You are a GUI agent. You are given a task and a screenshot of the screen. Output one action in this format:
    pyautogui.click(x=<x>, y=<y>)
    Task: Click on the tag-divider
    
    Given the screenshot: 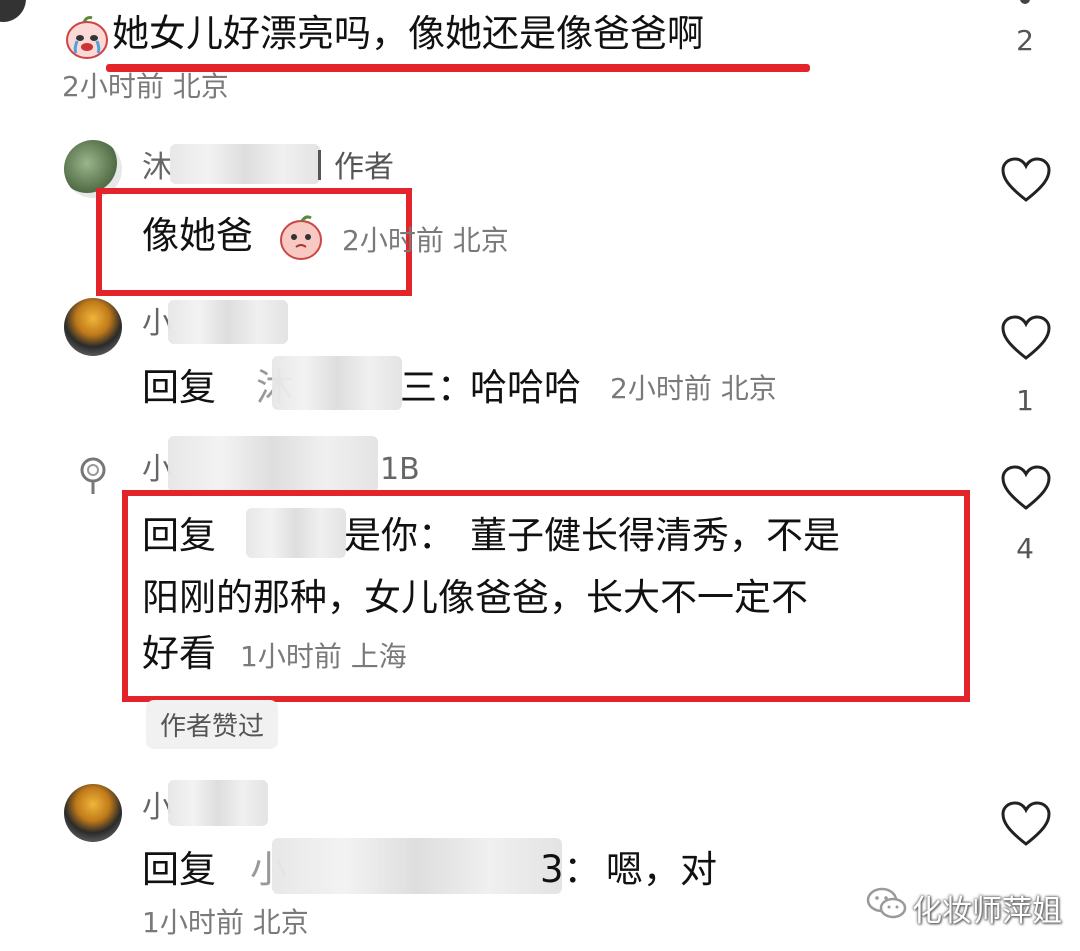 What is the action you would take?
    pyautogui.click(x=319, y=165)
    